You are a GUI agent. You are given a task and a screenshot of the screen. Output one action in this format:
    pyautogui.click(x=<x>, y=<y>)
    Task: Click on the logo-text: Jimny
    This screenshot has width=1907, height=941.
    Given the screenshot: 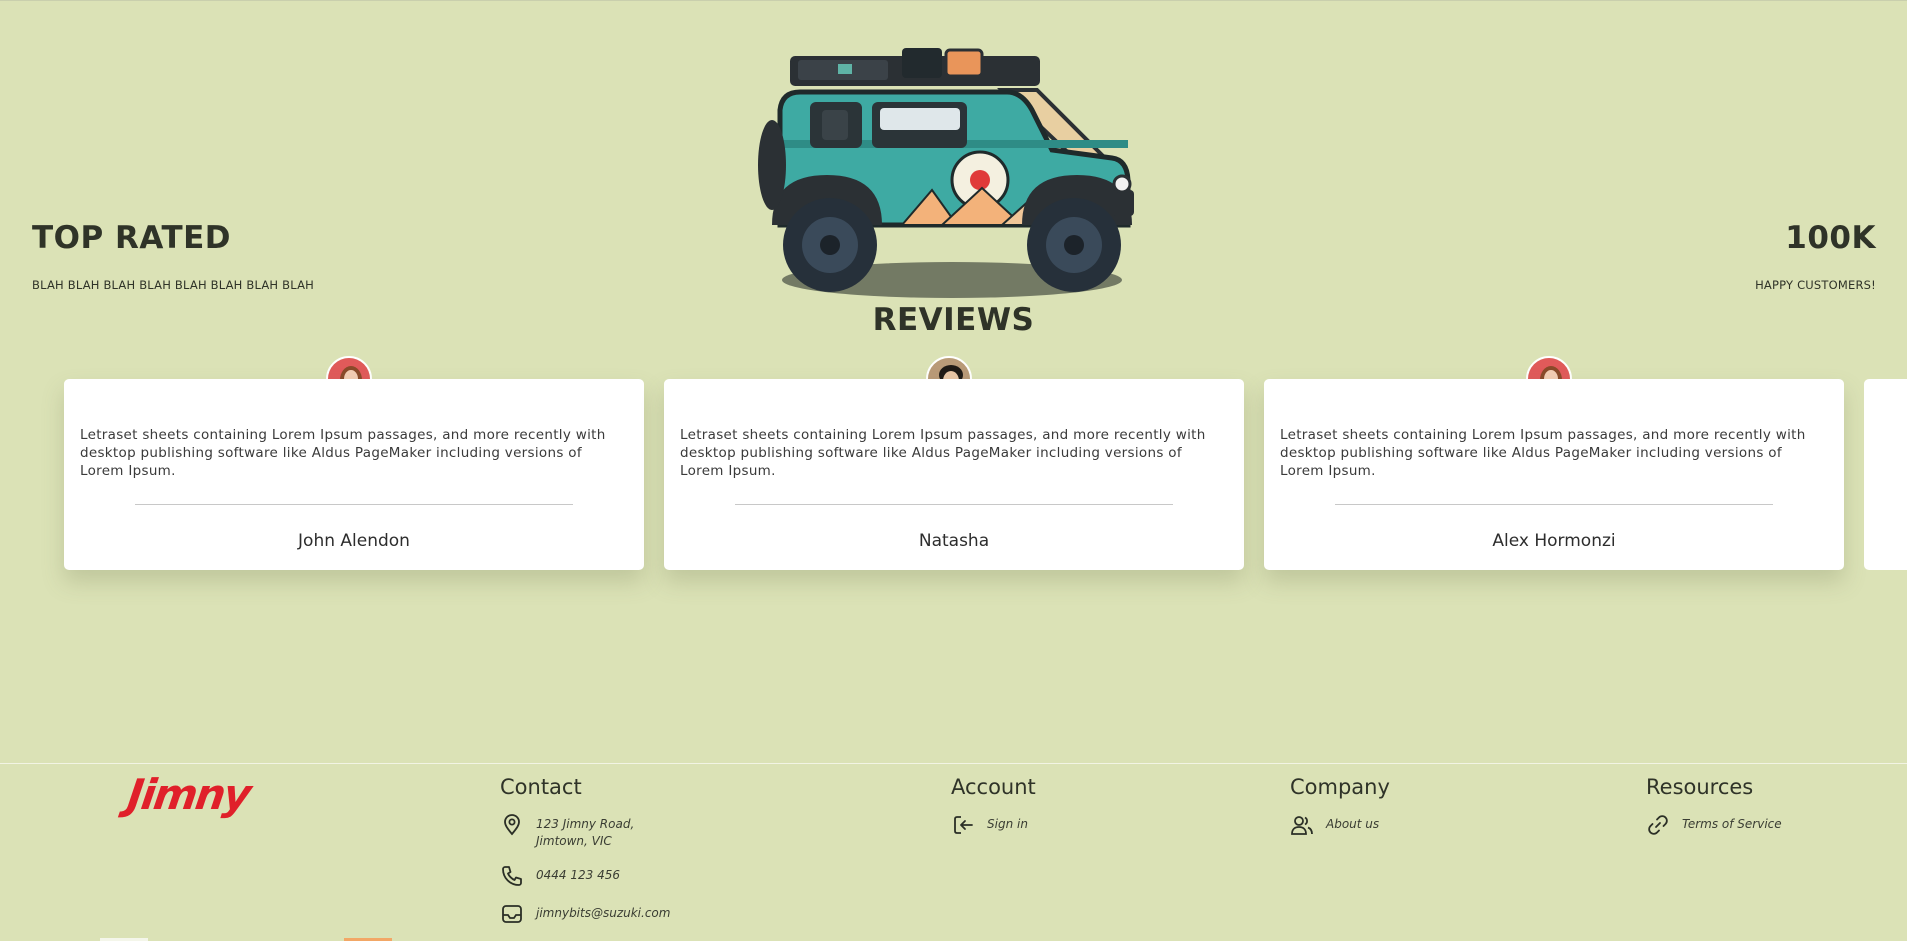 What is the action you would take?
    pyautogui.click(x=188, y=794)
    